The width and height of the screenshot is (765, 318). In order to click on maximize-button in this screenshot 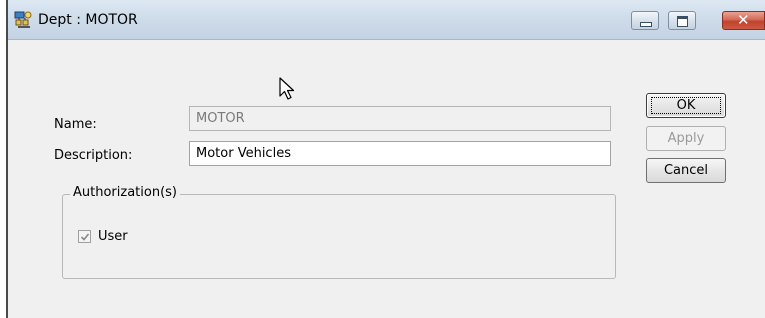, I will do `click(682, 20)`.